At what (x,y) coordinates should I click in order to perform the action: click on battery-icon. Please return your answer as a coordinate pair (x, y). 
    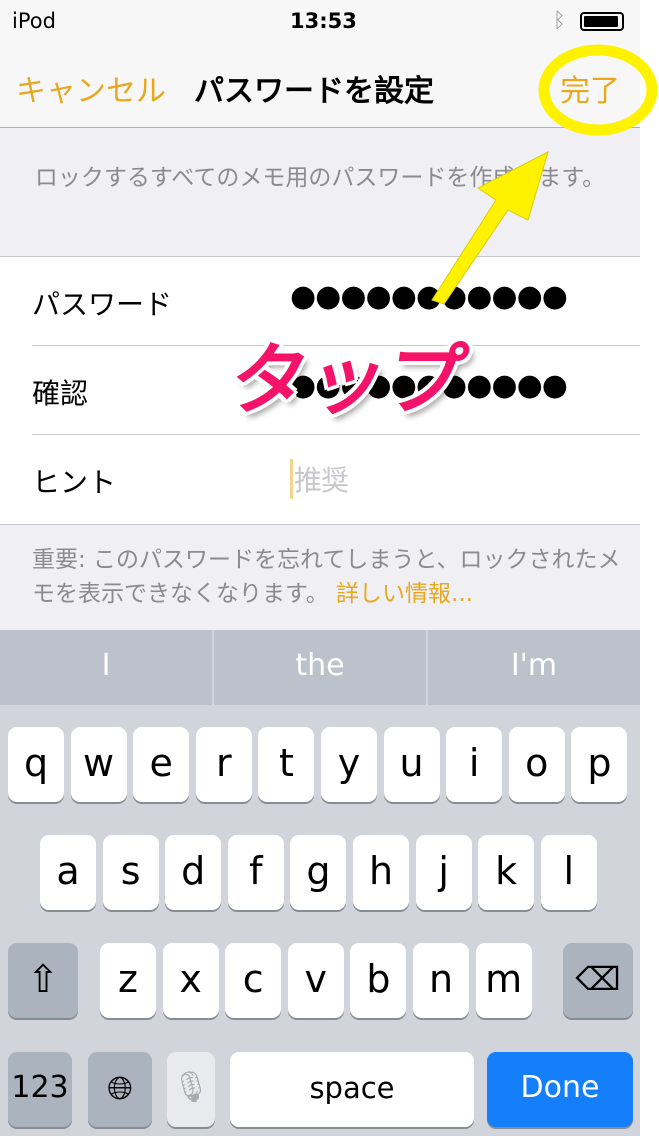
    Looking at the image, I should click on (602, 21).